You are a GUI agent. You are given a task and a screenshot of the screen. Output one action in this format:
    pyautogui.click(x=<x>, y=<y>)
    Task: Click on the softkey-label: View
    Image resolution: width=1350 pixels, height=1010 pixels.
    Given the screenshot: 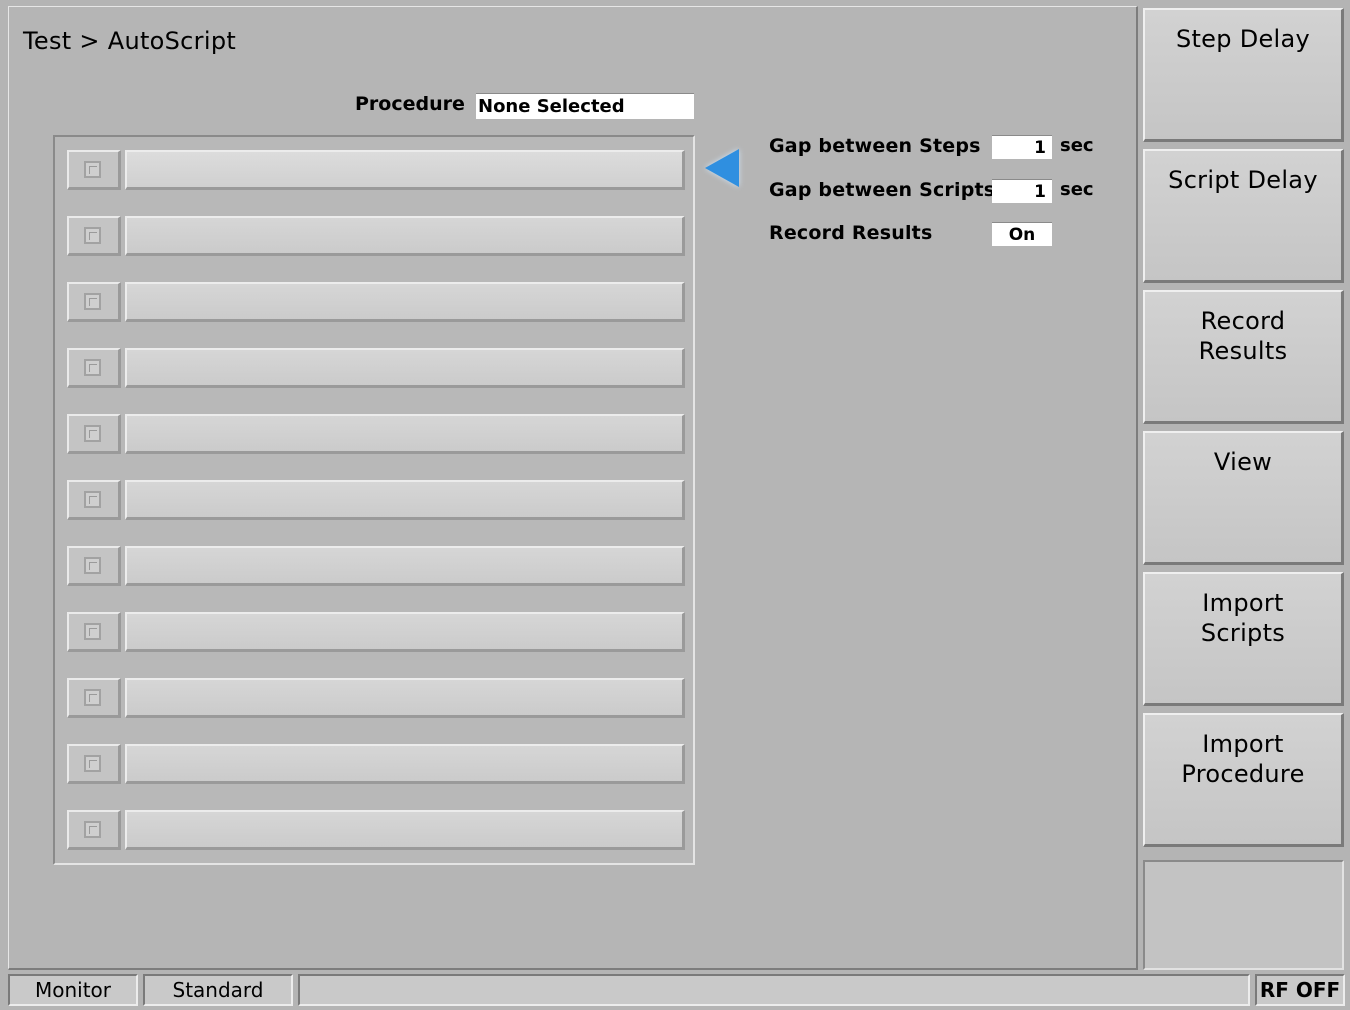 What is the action you would take?
    pyautogui.click(x=1243, y=462)
    